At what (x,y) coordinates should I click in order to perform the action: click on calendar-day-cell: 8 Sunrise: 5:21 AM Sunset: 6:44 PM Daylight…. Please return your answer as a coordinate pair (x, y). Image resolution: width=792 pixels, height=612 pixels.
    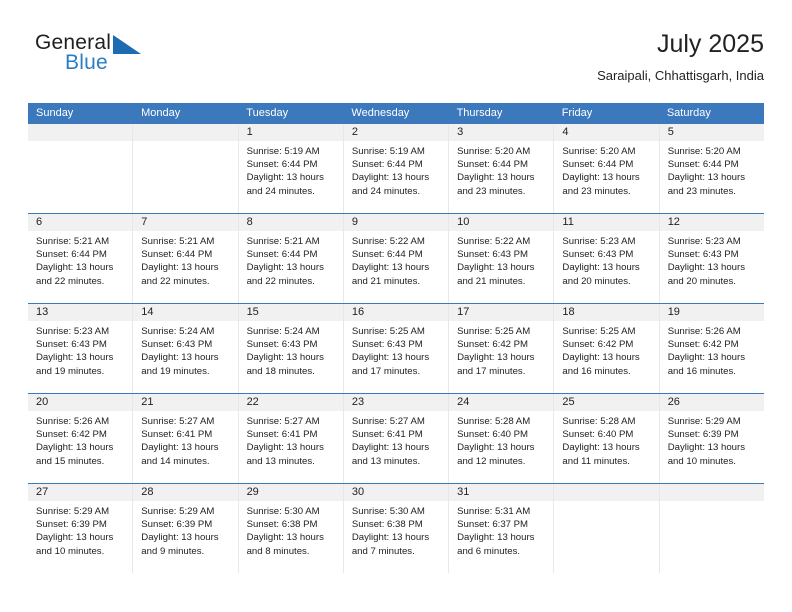
    Looking at the image, I should click on (291, 258).